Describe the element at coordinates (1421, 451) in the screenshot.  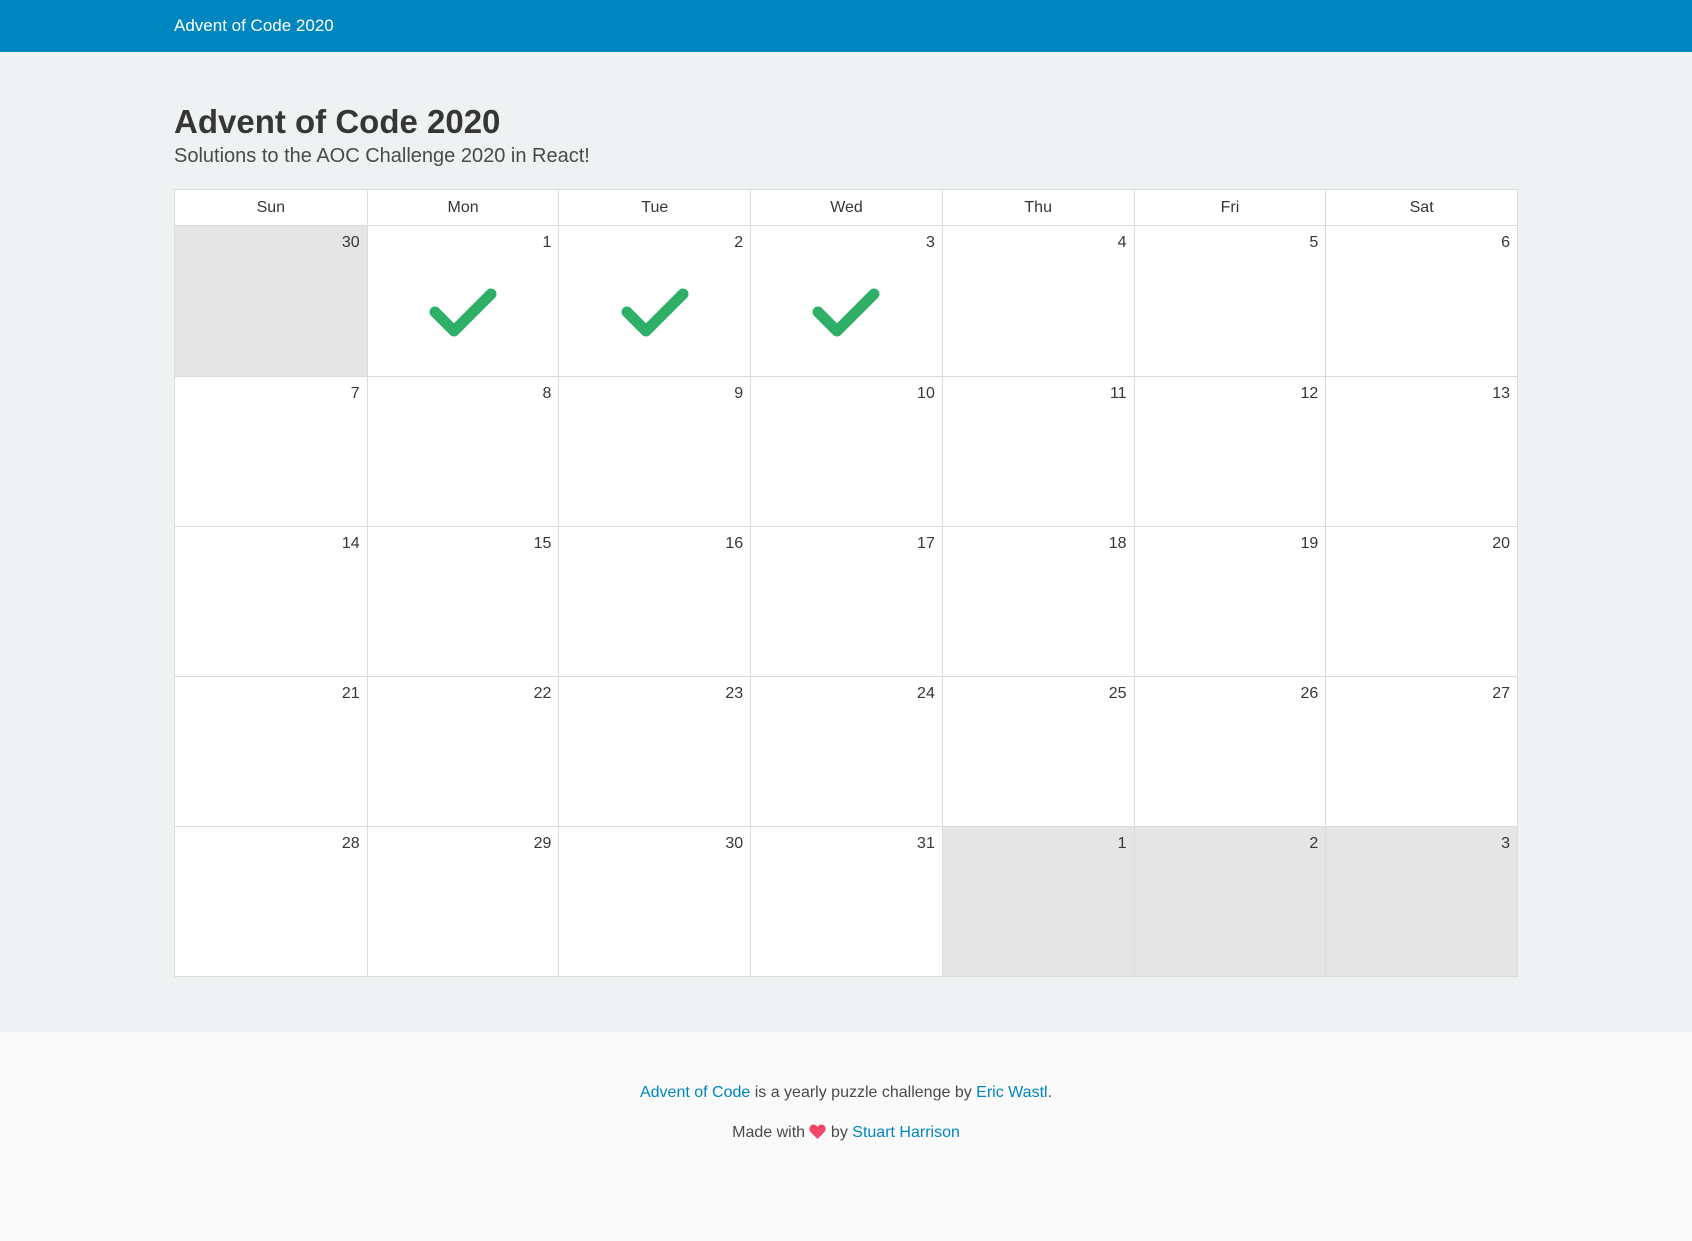
I see `calendar-day: 13` at that location.